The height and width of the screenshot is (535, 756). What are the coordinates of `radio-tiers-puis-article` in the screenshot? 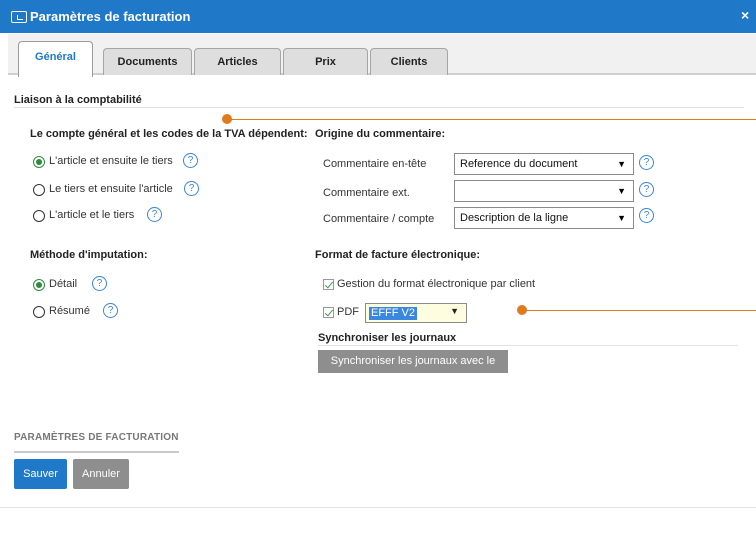 It's located at (39, 190).